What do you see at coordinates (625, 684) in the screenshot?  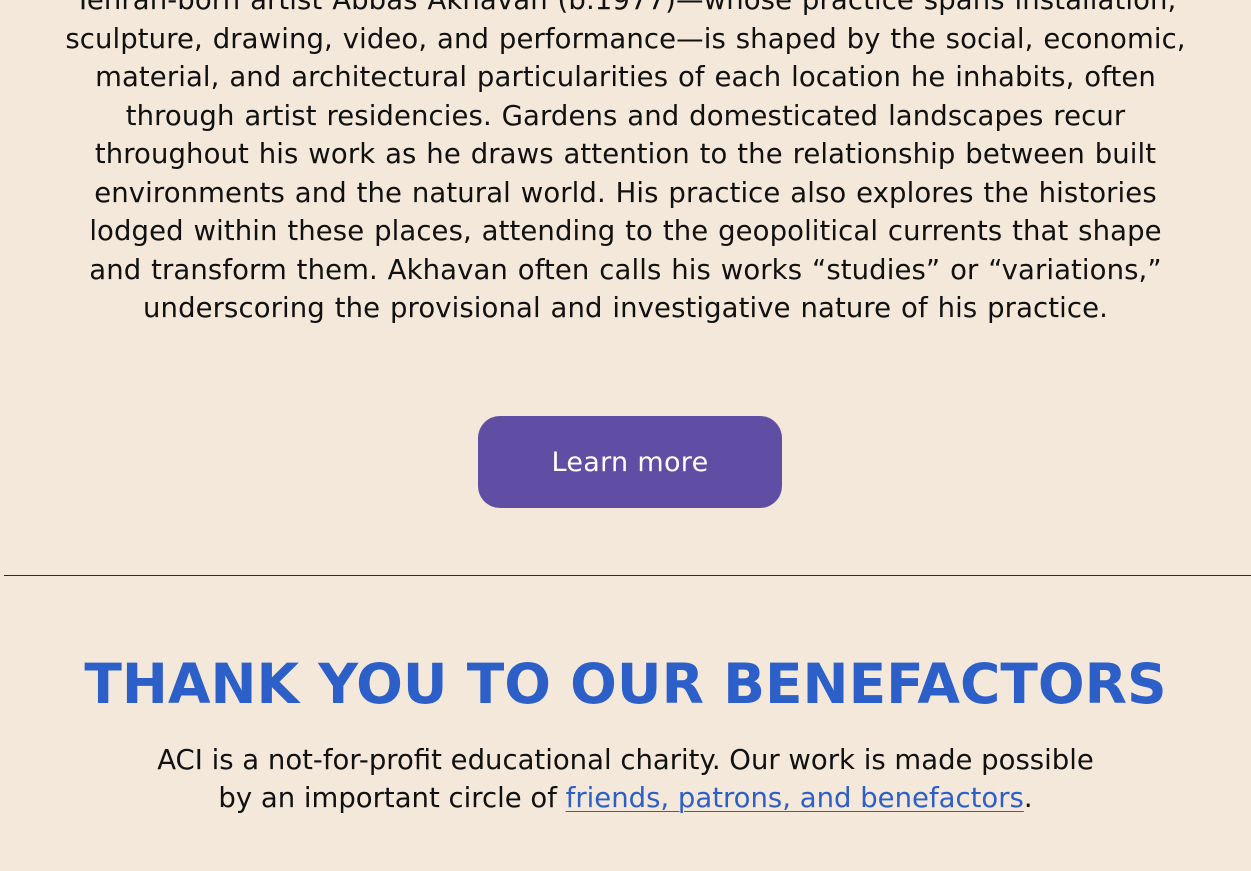 I see `benefactors-heading: THANK YOU TO OUR BENEFACTORS` at bounding box center [625, 684].